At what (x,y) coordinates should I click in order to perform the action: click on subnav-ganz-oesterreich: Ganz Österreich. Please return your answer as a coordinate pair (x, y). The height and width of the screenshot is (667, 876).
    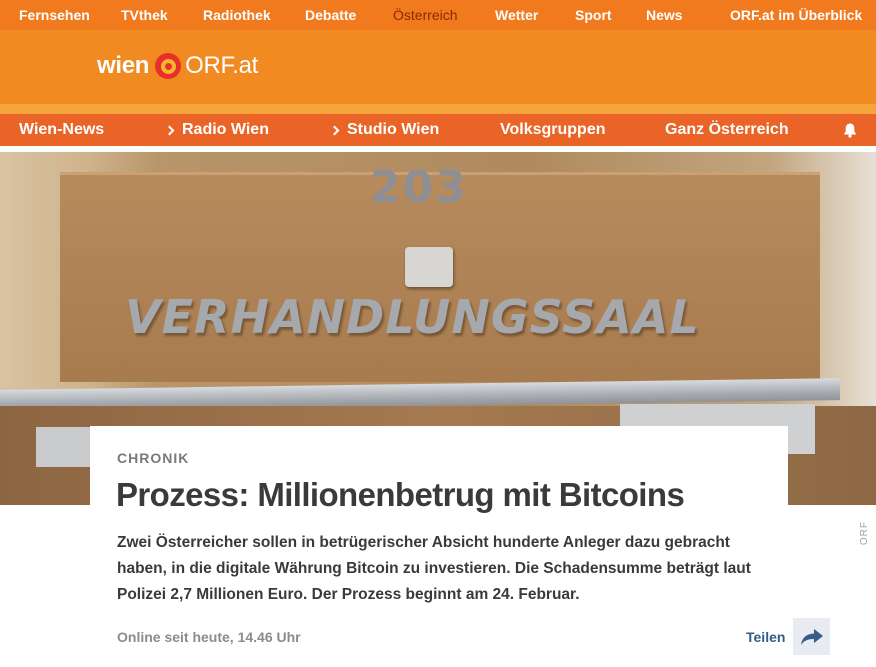
    Looking at the image, I should click on (727, 130).